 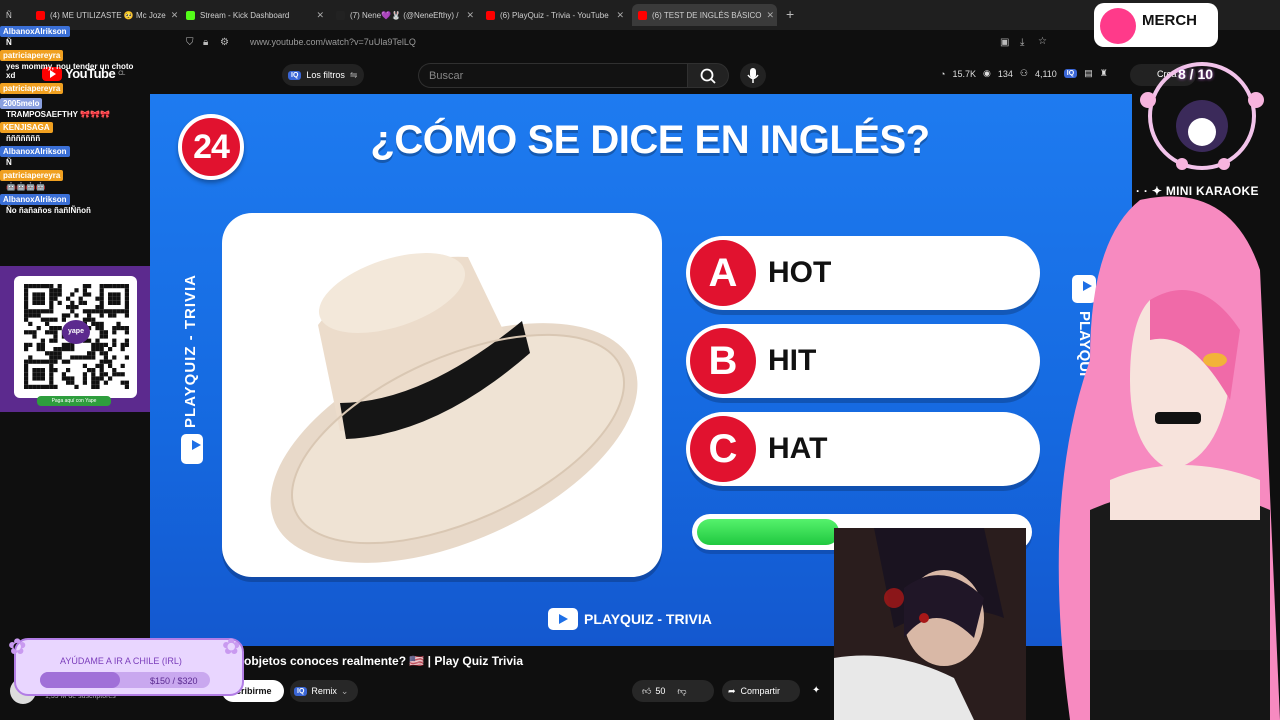 What do you see at coordinates (673, 691) in the screenshot?
I see `like-dislike-group: 👍︎ 50 👎︎` at bounding box center [673, 691].